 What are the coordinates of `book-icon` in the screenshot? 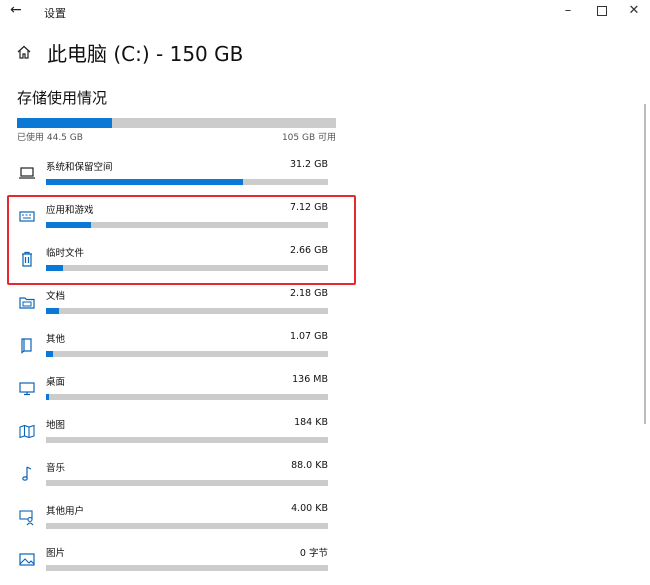 It's located at (27, 345).